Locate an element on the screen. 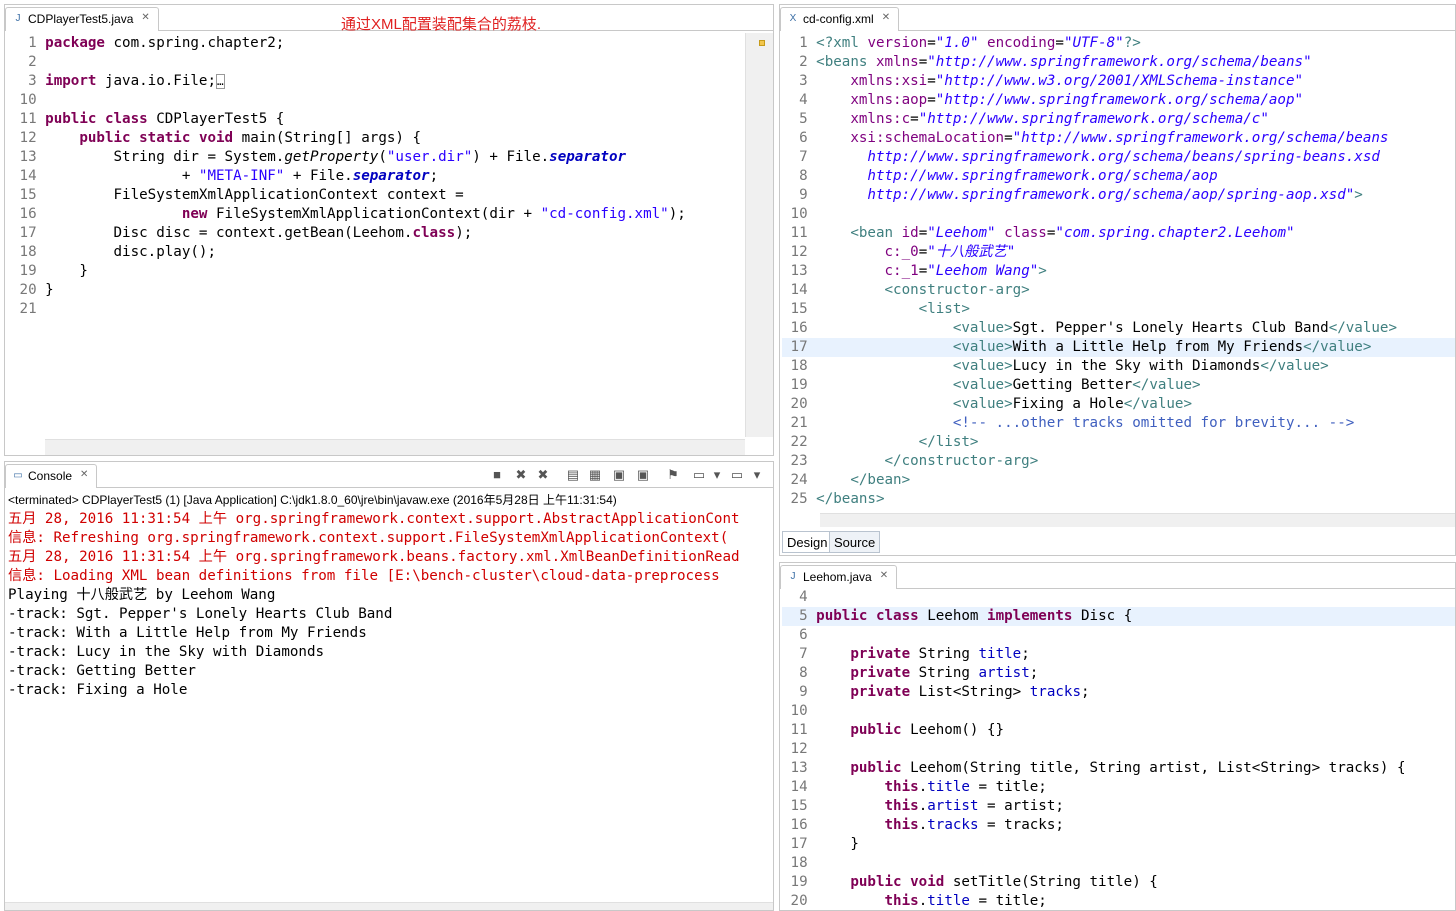  code-line: 15 this.artist = artist; is located at coordinates (1118, 806).